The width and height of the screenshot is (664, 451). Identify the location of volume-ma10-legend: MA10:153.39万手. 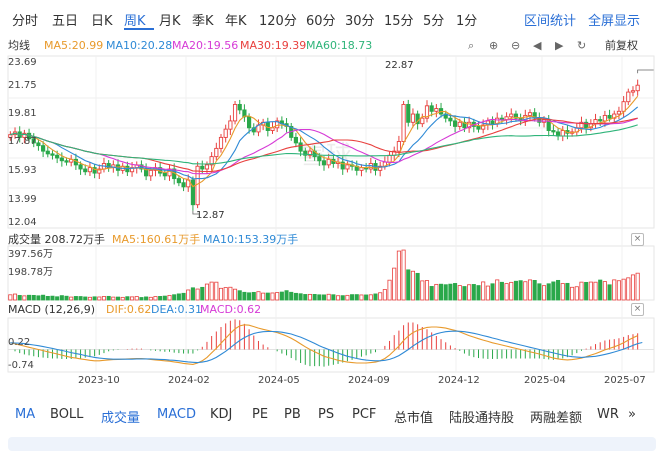
(251, 239).